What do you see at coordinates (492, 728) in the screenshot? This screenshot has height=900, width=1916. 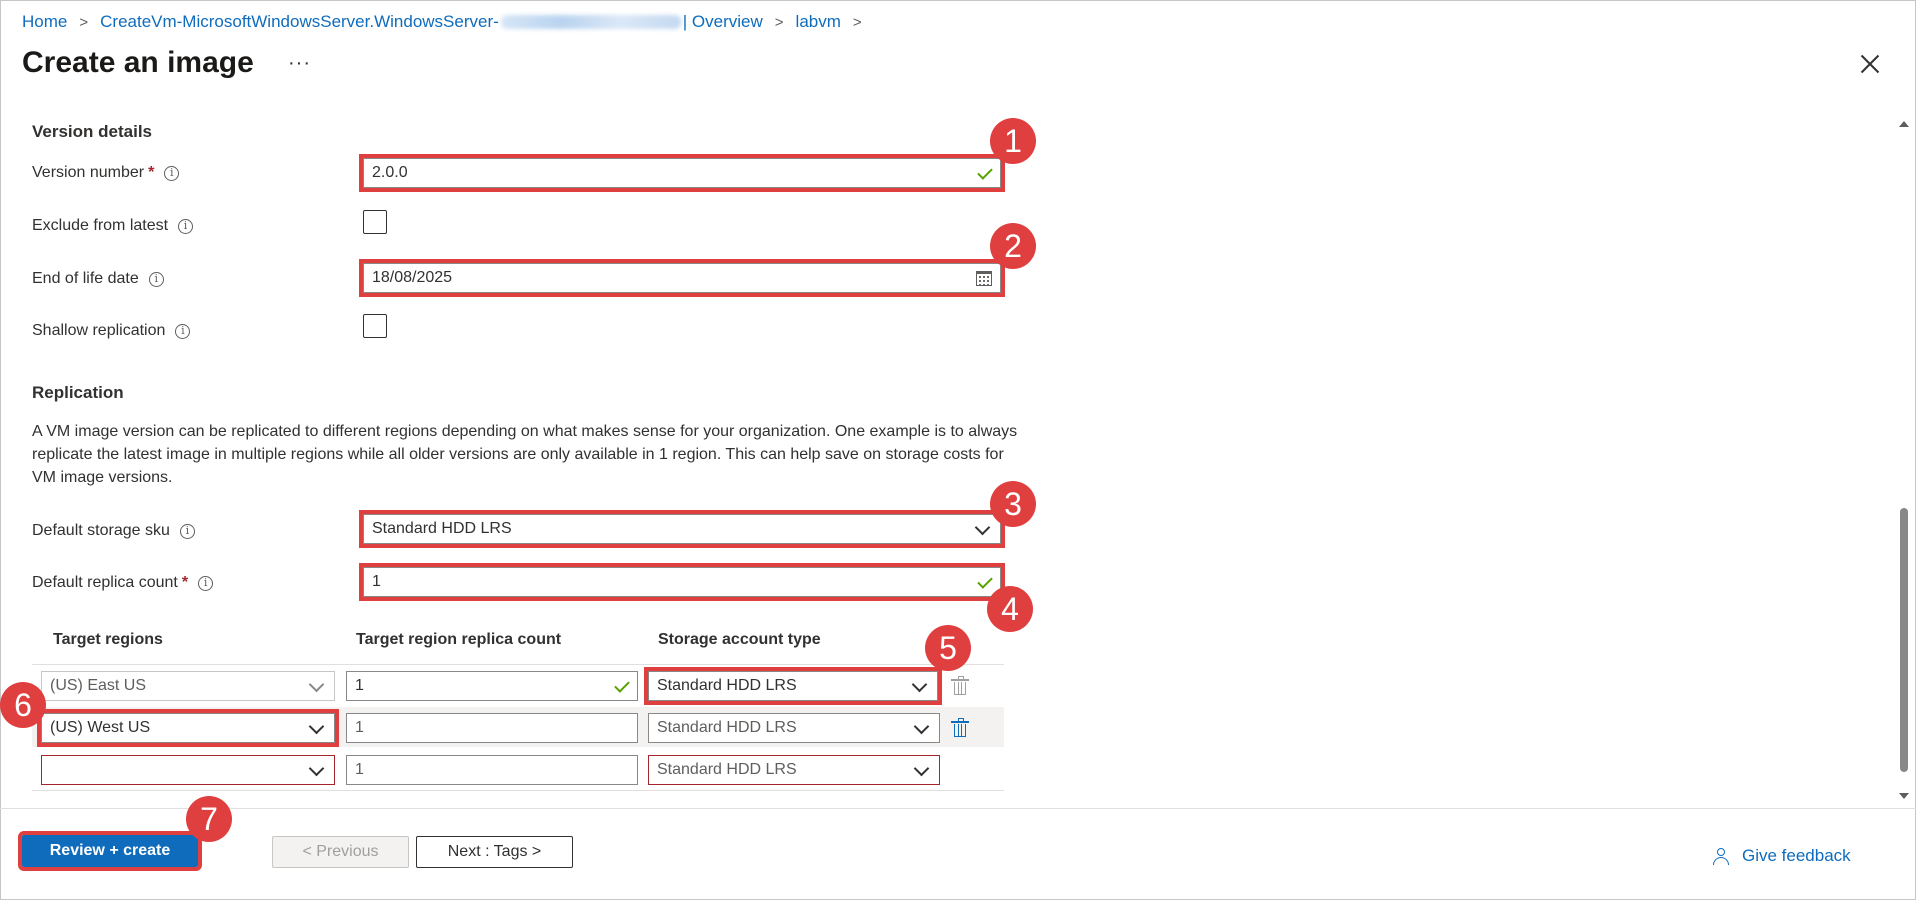 I see `replica-count-input-row2: 1` at bounding box center [492, 728].